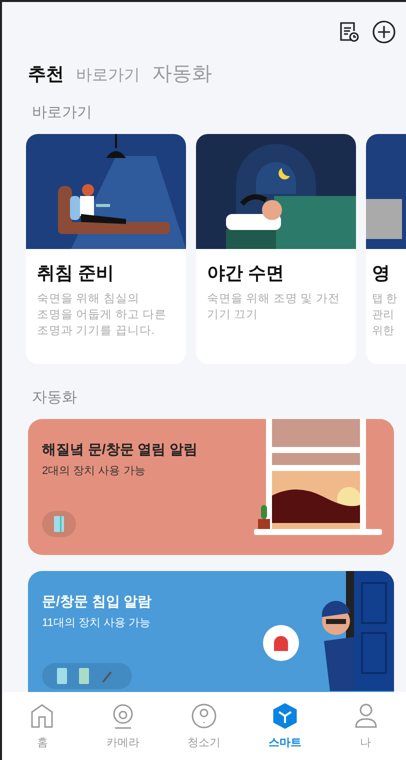 This screenshot has height=760, width=406. Describe the element at coordinates (211, 631) in the screenshot. I see `automation-card: 문/창문 침입 알람 11대의 장치 사용 가능` at that location.